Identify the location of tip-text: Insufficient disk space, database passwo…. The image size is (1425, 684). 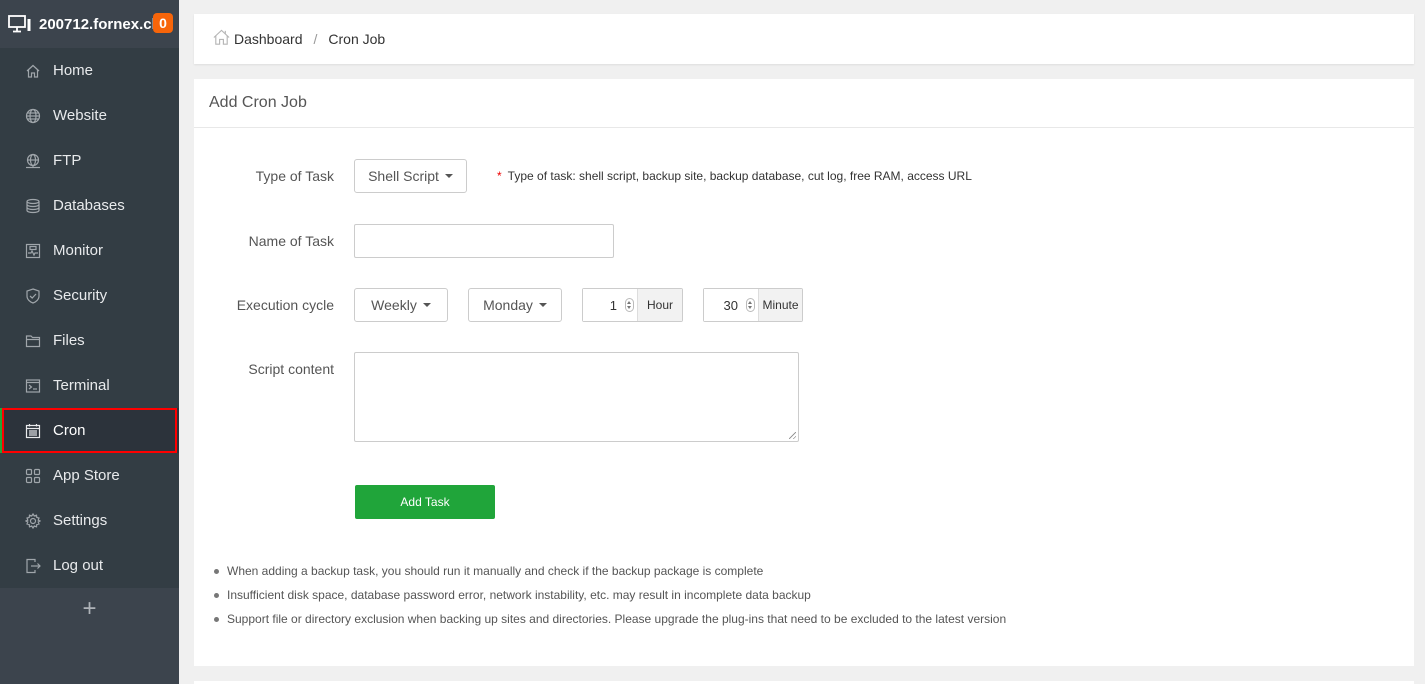
(519, 595).